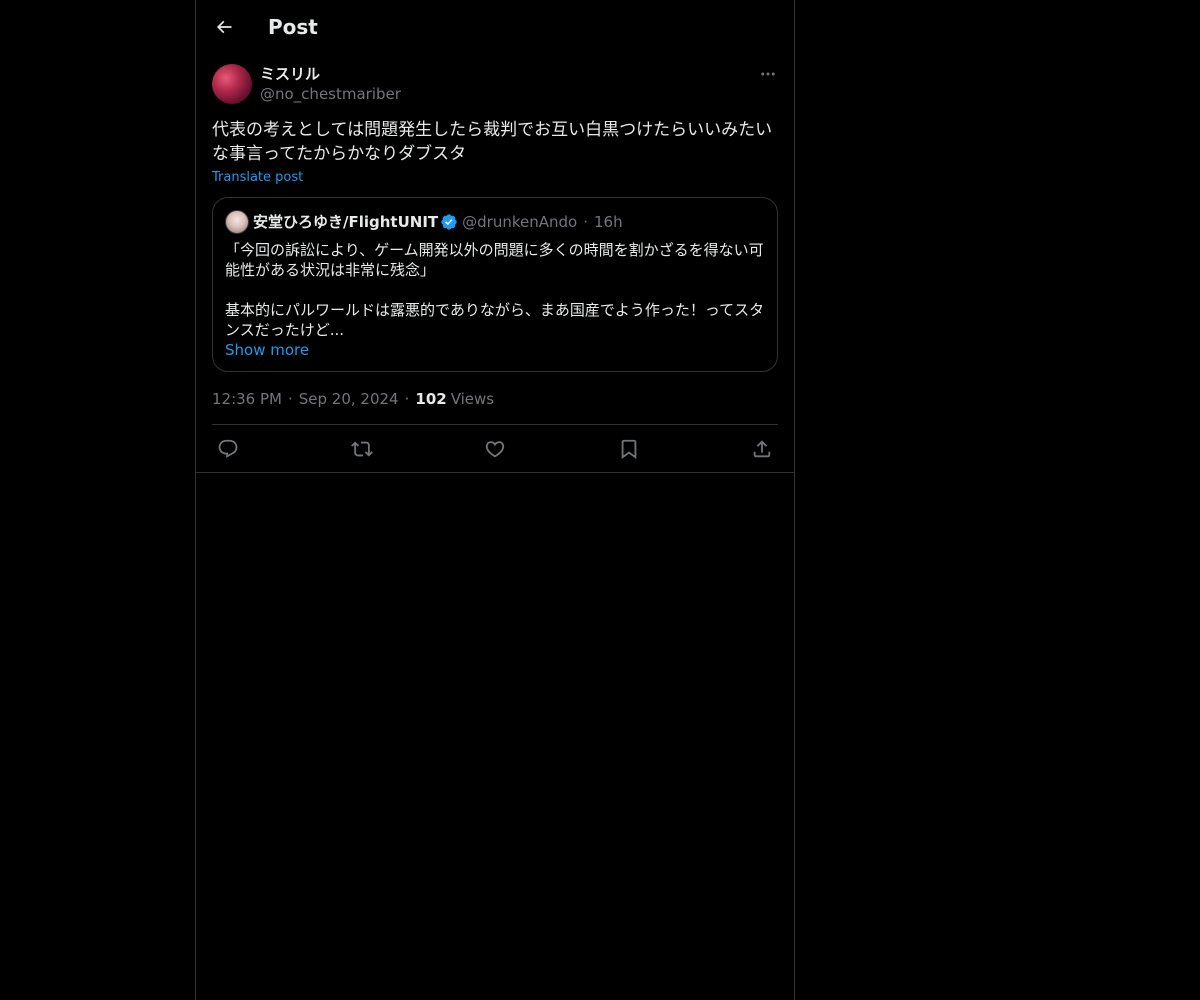 This screenshot has height=1000, width=1200. I want to click on share-icon, so click(762, 448).